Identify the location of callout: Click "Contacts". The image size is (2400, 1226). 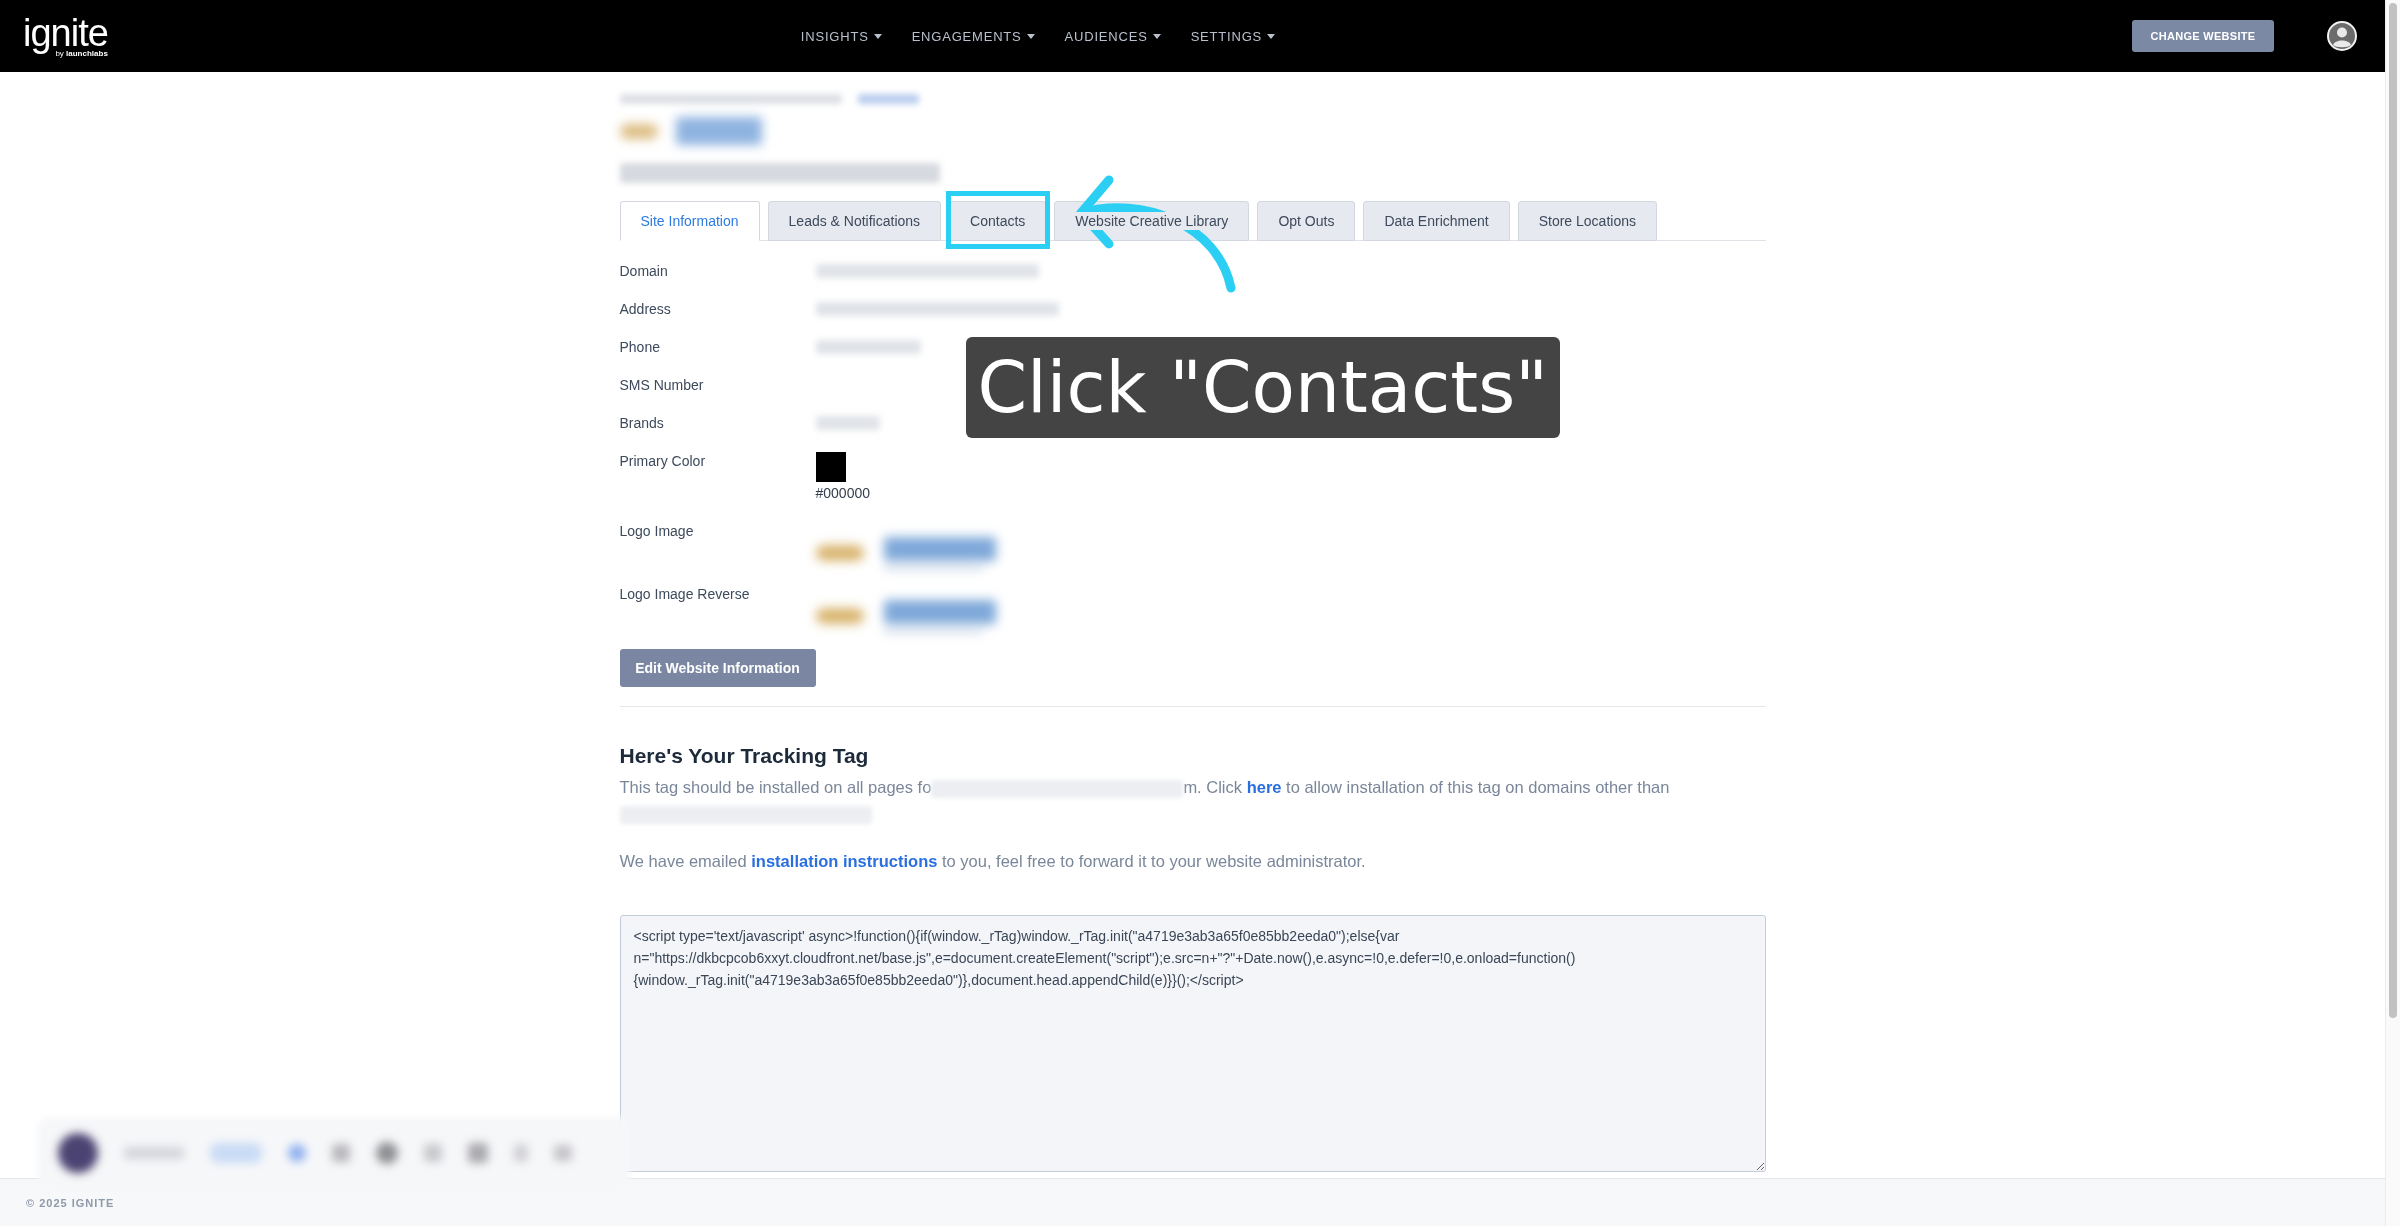
(1262, 387).